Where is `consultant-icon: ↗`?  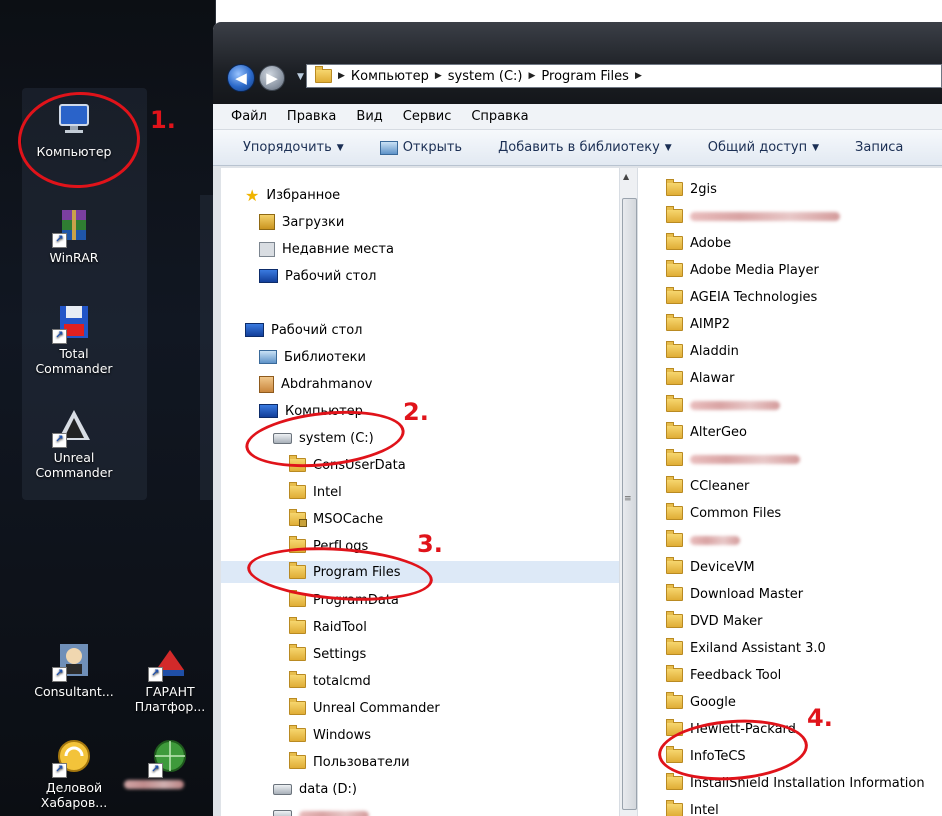 consultant-icon: ↗ is located at coordinates (73, 661).